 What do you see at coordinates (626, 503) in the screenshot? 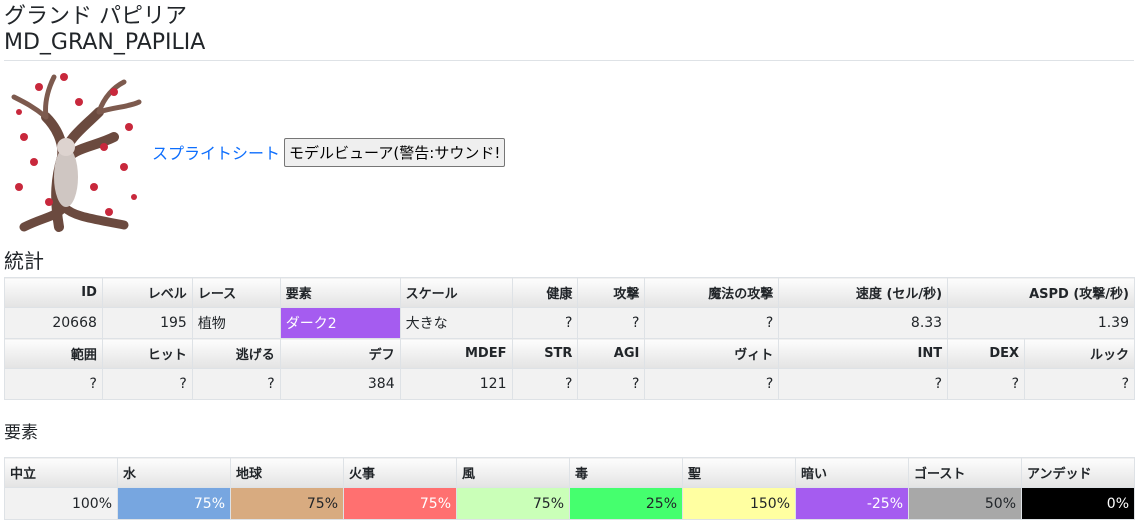
I see `element-value: 25%` at bounding box center [626, 503].